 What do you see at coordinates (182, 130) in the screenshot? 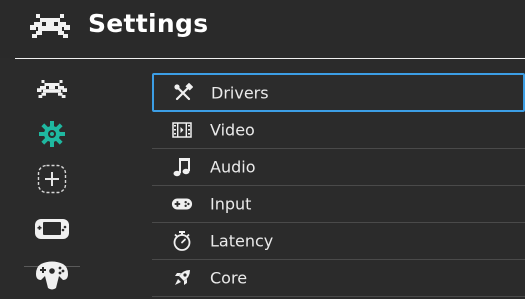
I see `film-icon` at bounding box center [182, 130].